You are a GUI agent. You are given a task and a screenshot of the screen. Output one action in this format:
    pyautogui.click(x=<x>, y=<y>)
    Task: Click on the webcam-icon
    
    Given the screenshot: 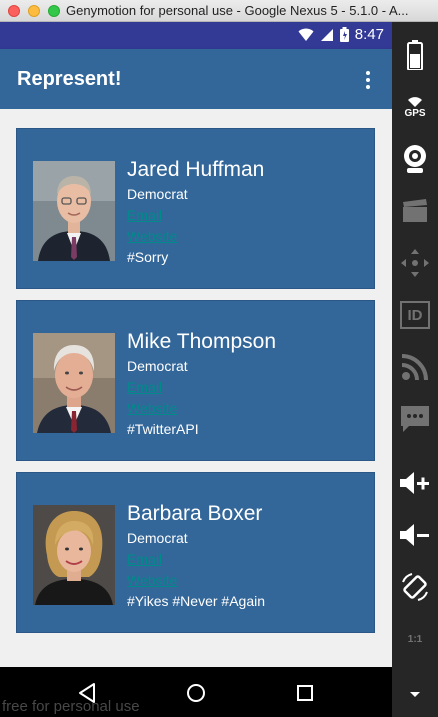 What is the action you would take?
    pyautogui.click(x=415, y=159)
    